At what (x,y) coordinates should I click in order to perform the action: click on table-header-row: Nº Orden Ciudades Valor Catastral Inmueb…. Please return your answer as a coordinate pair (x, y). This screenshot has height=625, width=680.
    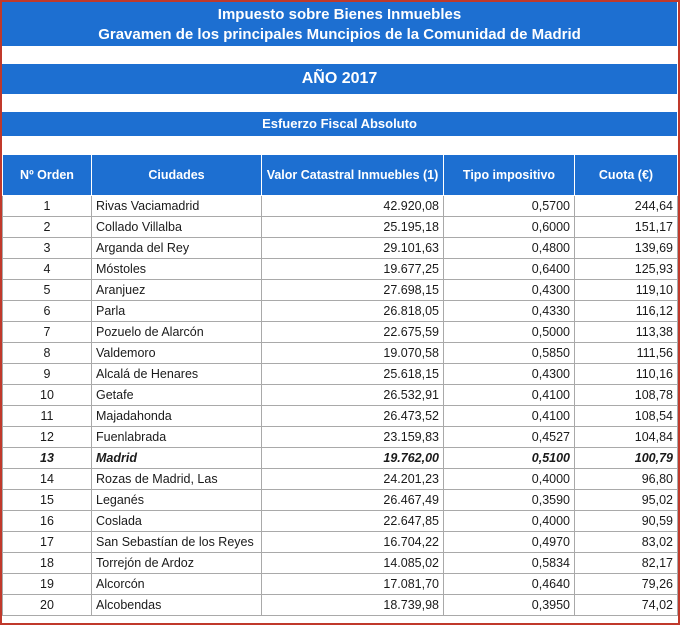
    Looking at the image, I should click on (340, 175).